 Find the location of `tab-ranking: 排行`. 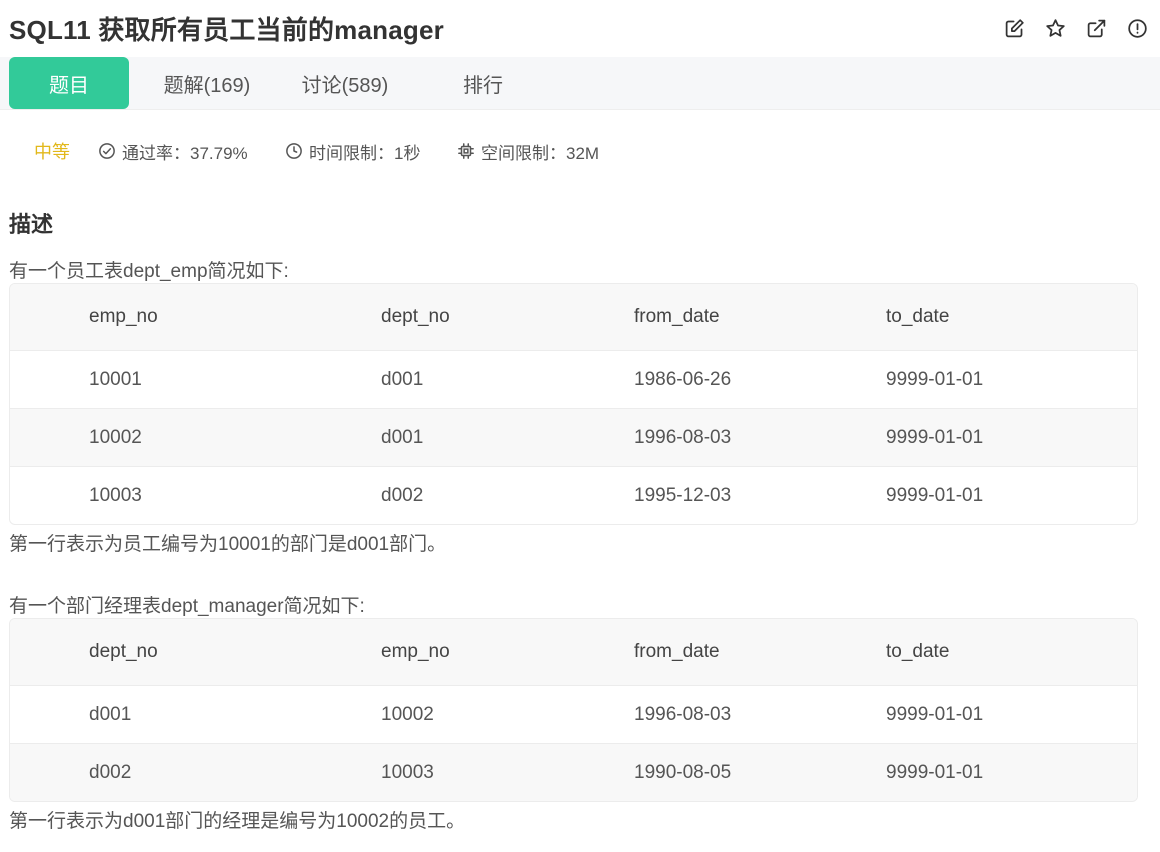

tab-ranking: 排行 is located at coordinates (483, 83).